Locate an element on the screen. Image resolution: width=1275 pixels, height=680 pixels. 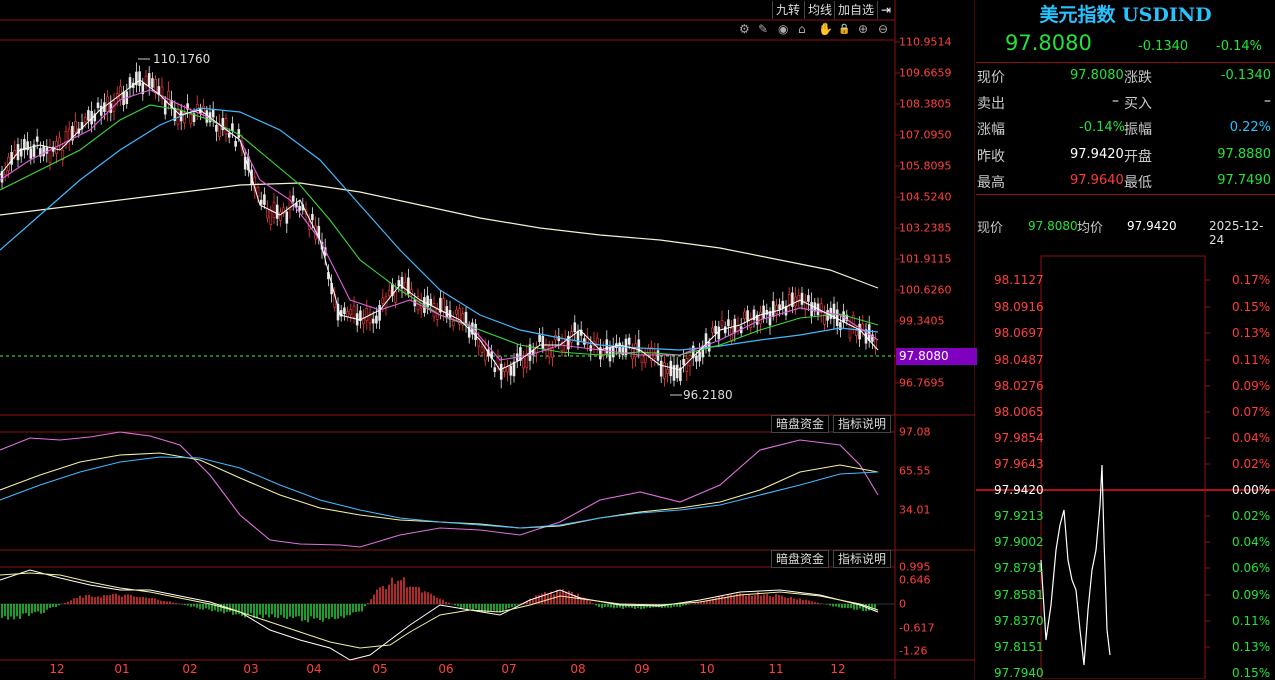
minute-y-tick: 97.8370 is located at coordinates (1019, 621).